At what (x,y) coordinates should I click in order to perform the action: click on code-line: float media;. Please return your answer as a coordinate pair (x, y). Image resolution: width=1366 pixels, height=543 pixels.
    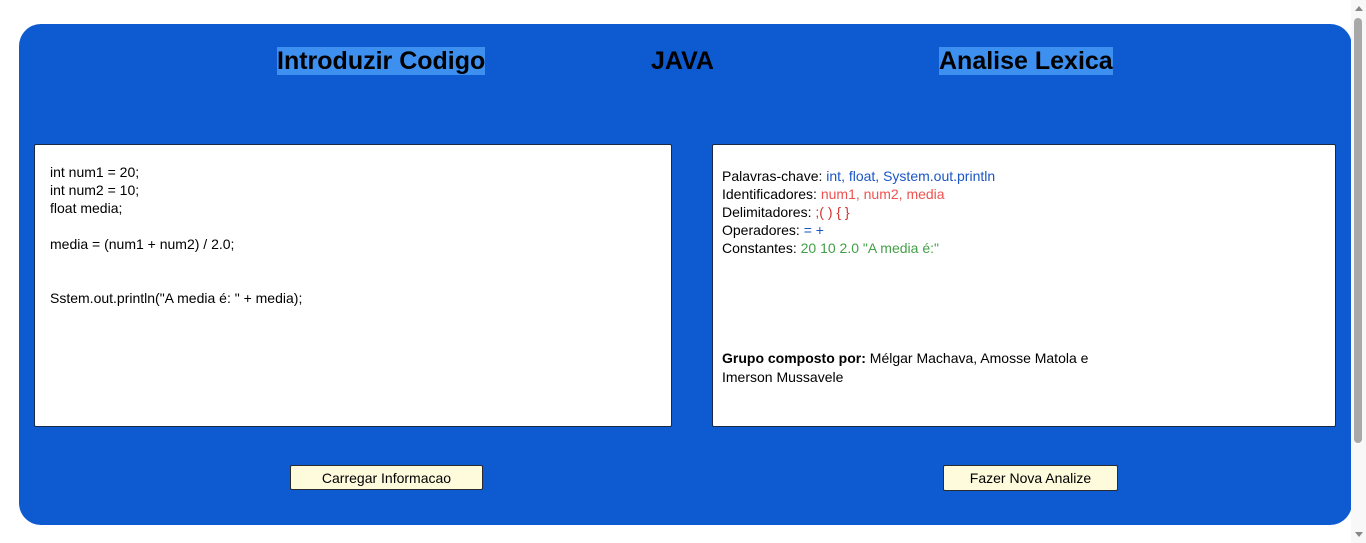
    Looking at the image, I should click on (86, 208).